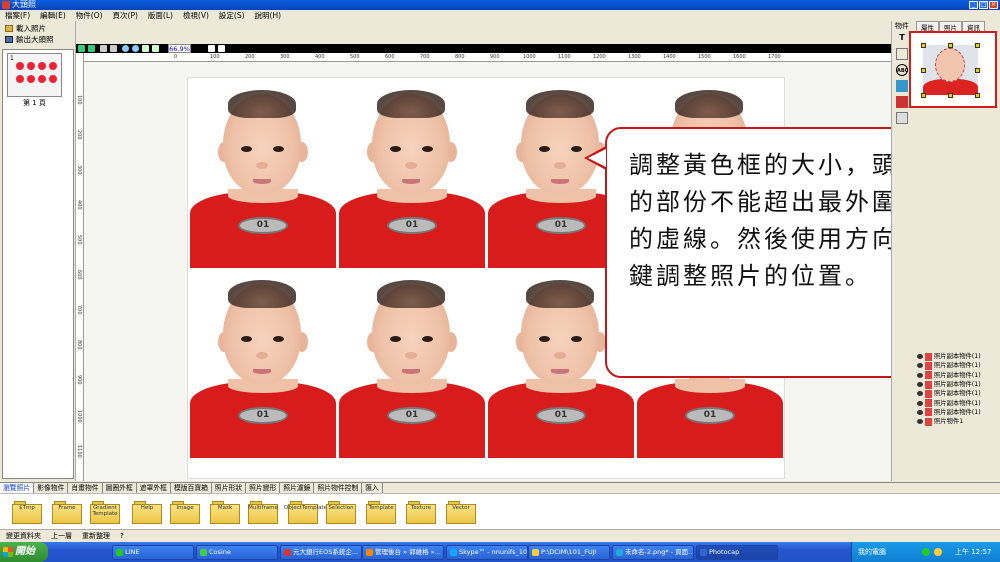 This screenshot has width=1000, height=562. I want to click on zoom-out-icon, so click(135, 48).